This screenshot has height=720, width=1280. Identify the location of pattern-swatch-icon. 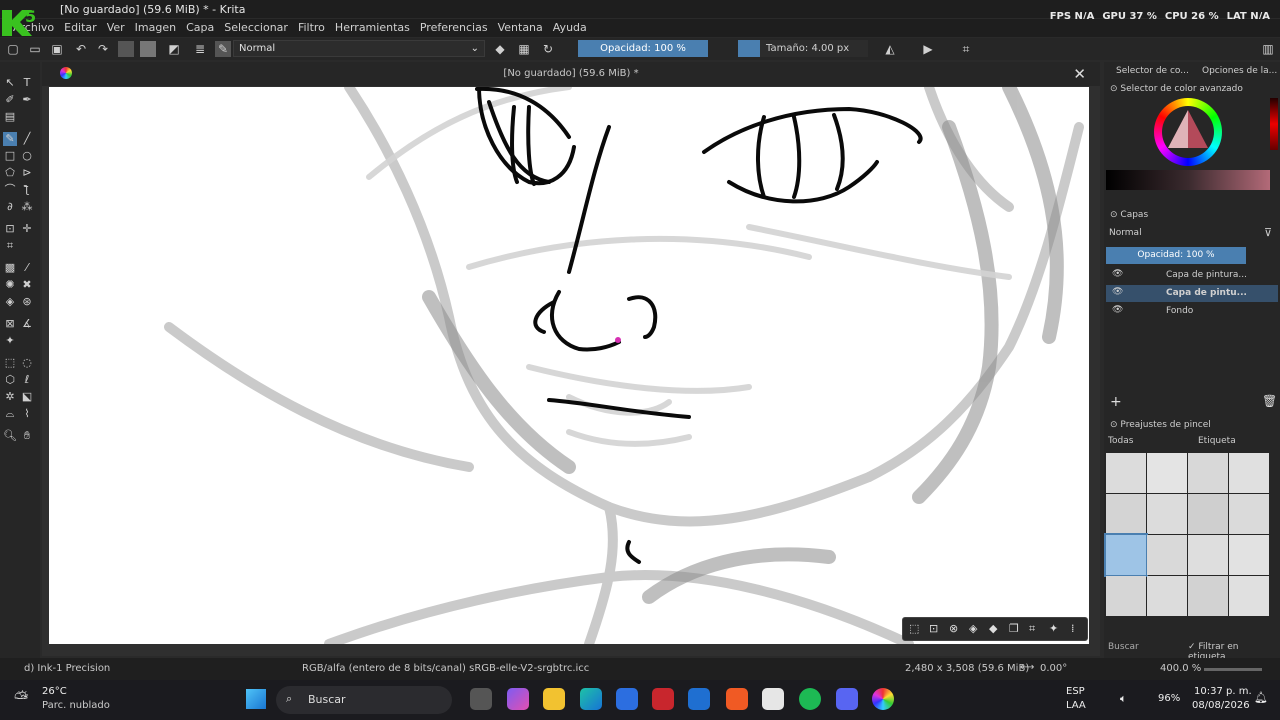
(148, 49).